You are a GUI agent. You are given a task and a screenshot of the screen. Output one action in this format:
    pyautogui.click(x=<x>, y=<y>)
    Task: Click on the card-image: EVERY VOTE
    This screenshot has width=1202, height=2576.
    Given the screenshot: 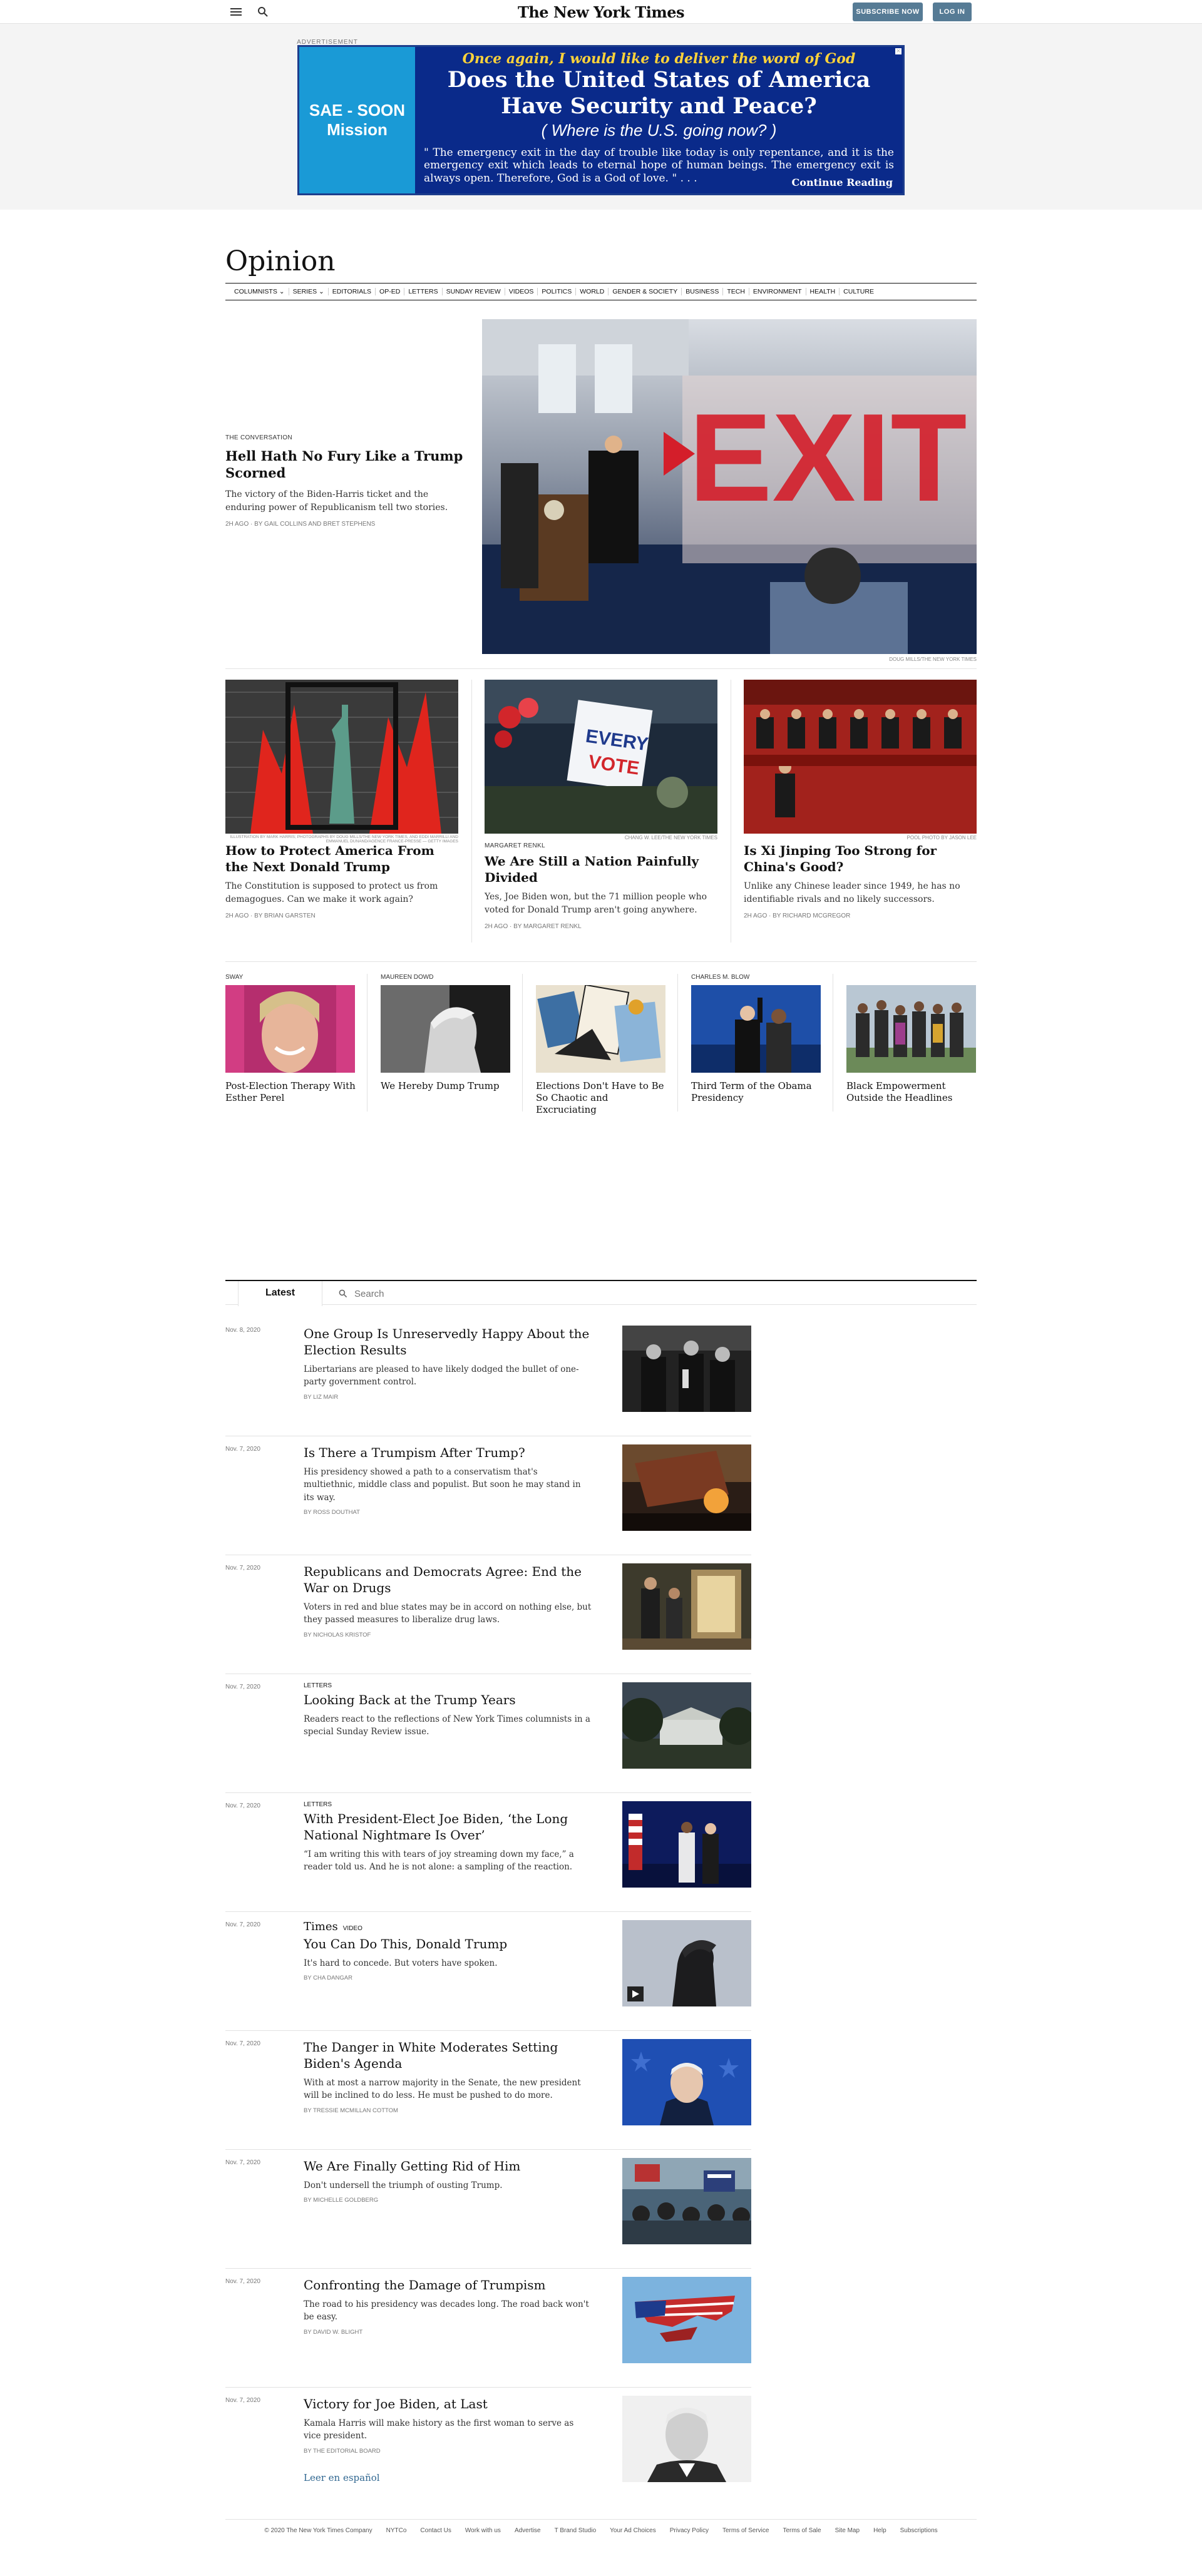 What is the action you would take?
    pyautogui.click(x=601, y=757)
    